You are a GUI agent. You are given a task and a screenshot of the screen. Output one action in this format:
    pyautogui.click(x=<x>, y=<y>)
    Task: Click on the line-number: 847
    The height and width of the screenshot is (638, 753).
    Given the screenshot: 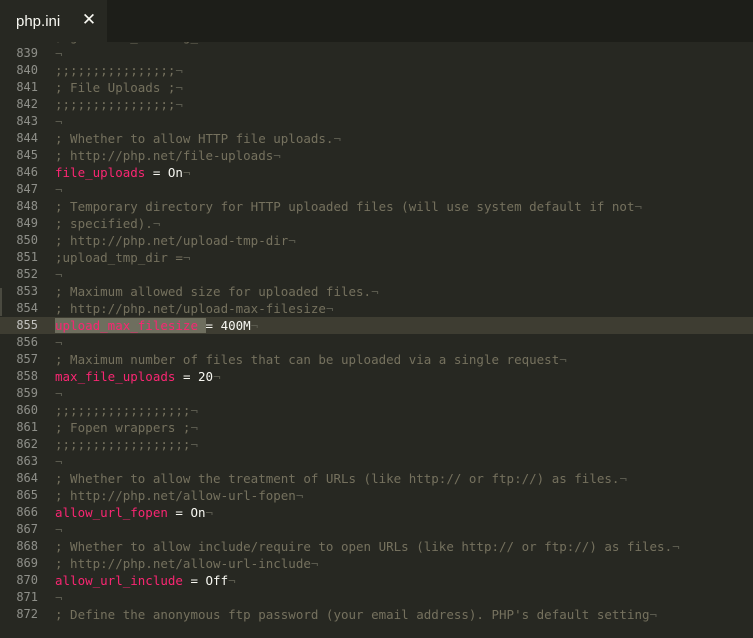 What is the action you would take?
    pyautogui.click(x=27, y=189)
    